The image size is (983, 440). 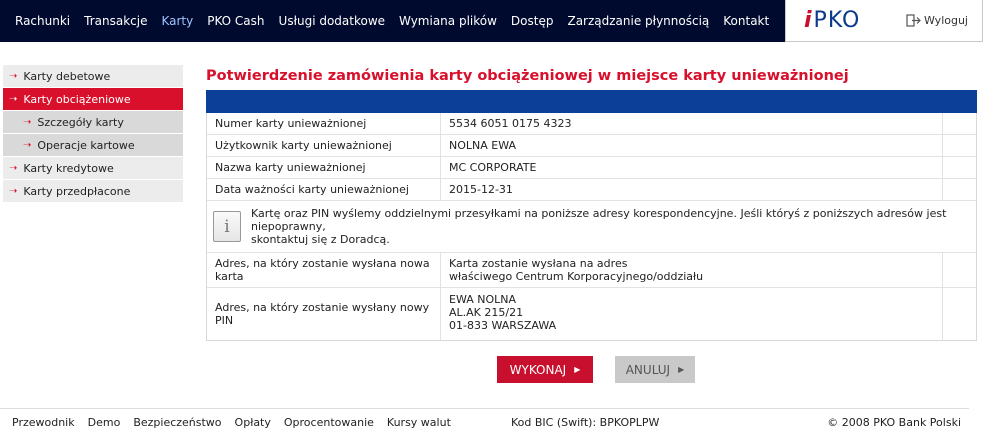 I want to click on nav-pko-cash: PKO Cash, so click(x=235, y=21).